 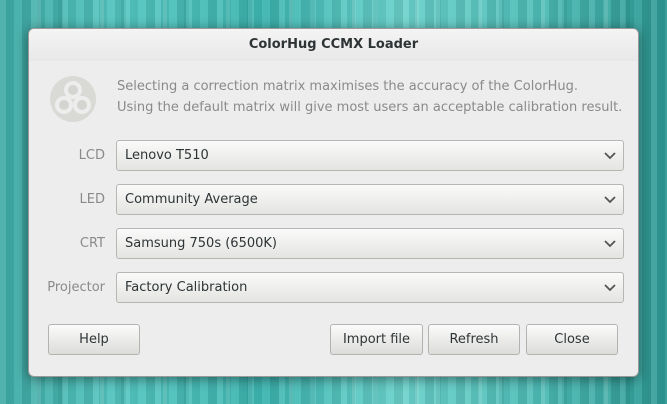 I want to click on refresh-button: Refresh, so click(x=474, y=339).